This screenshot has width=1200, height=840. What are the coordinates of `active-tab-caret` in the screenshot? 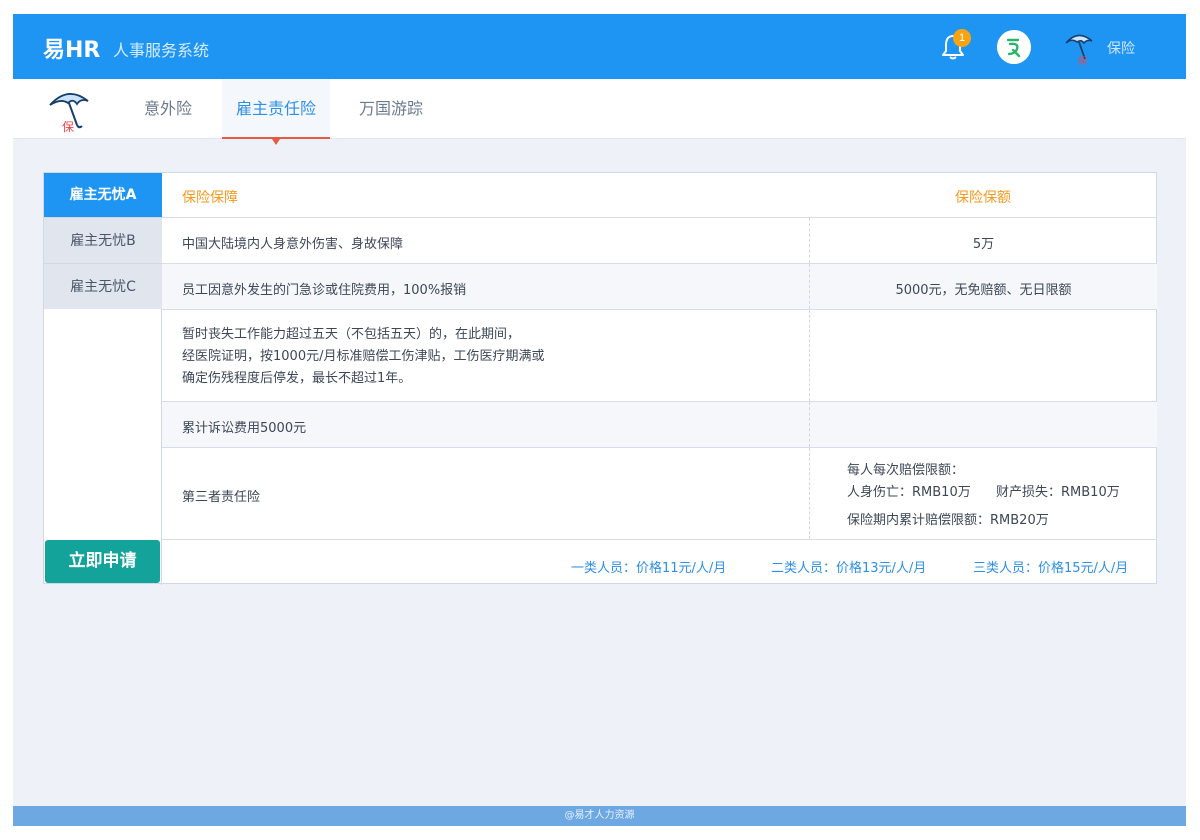 It's located at (276, 142).